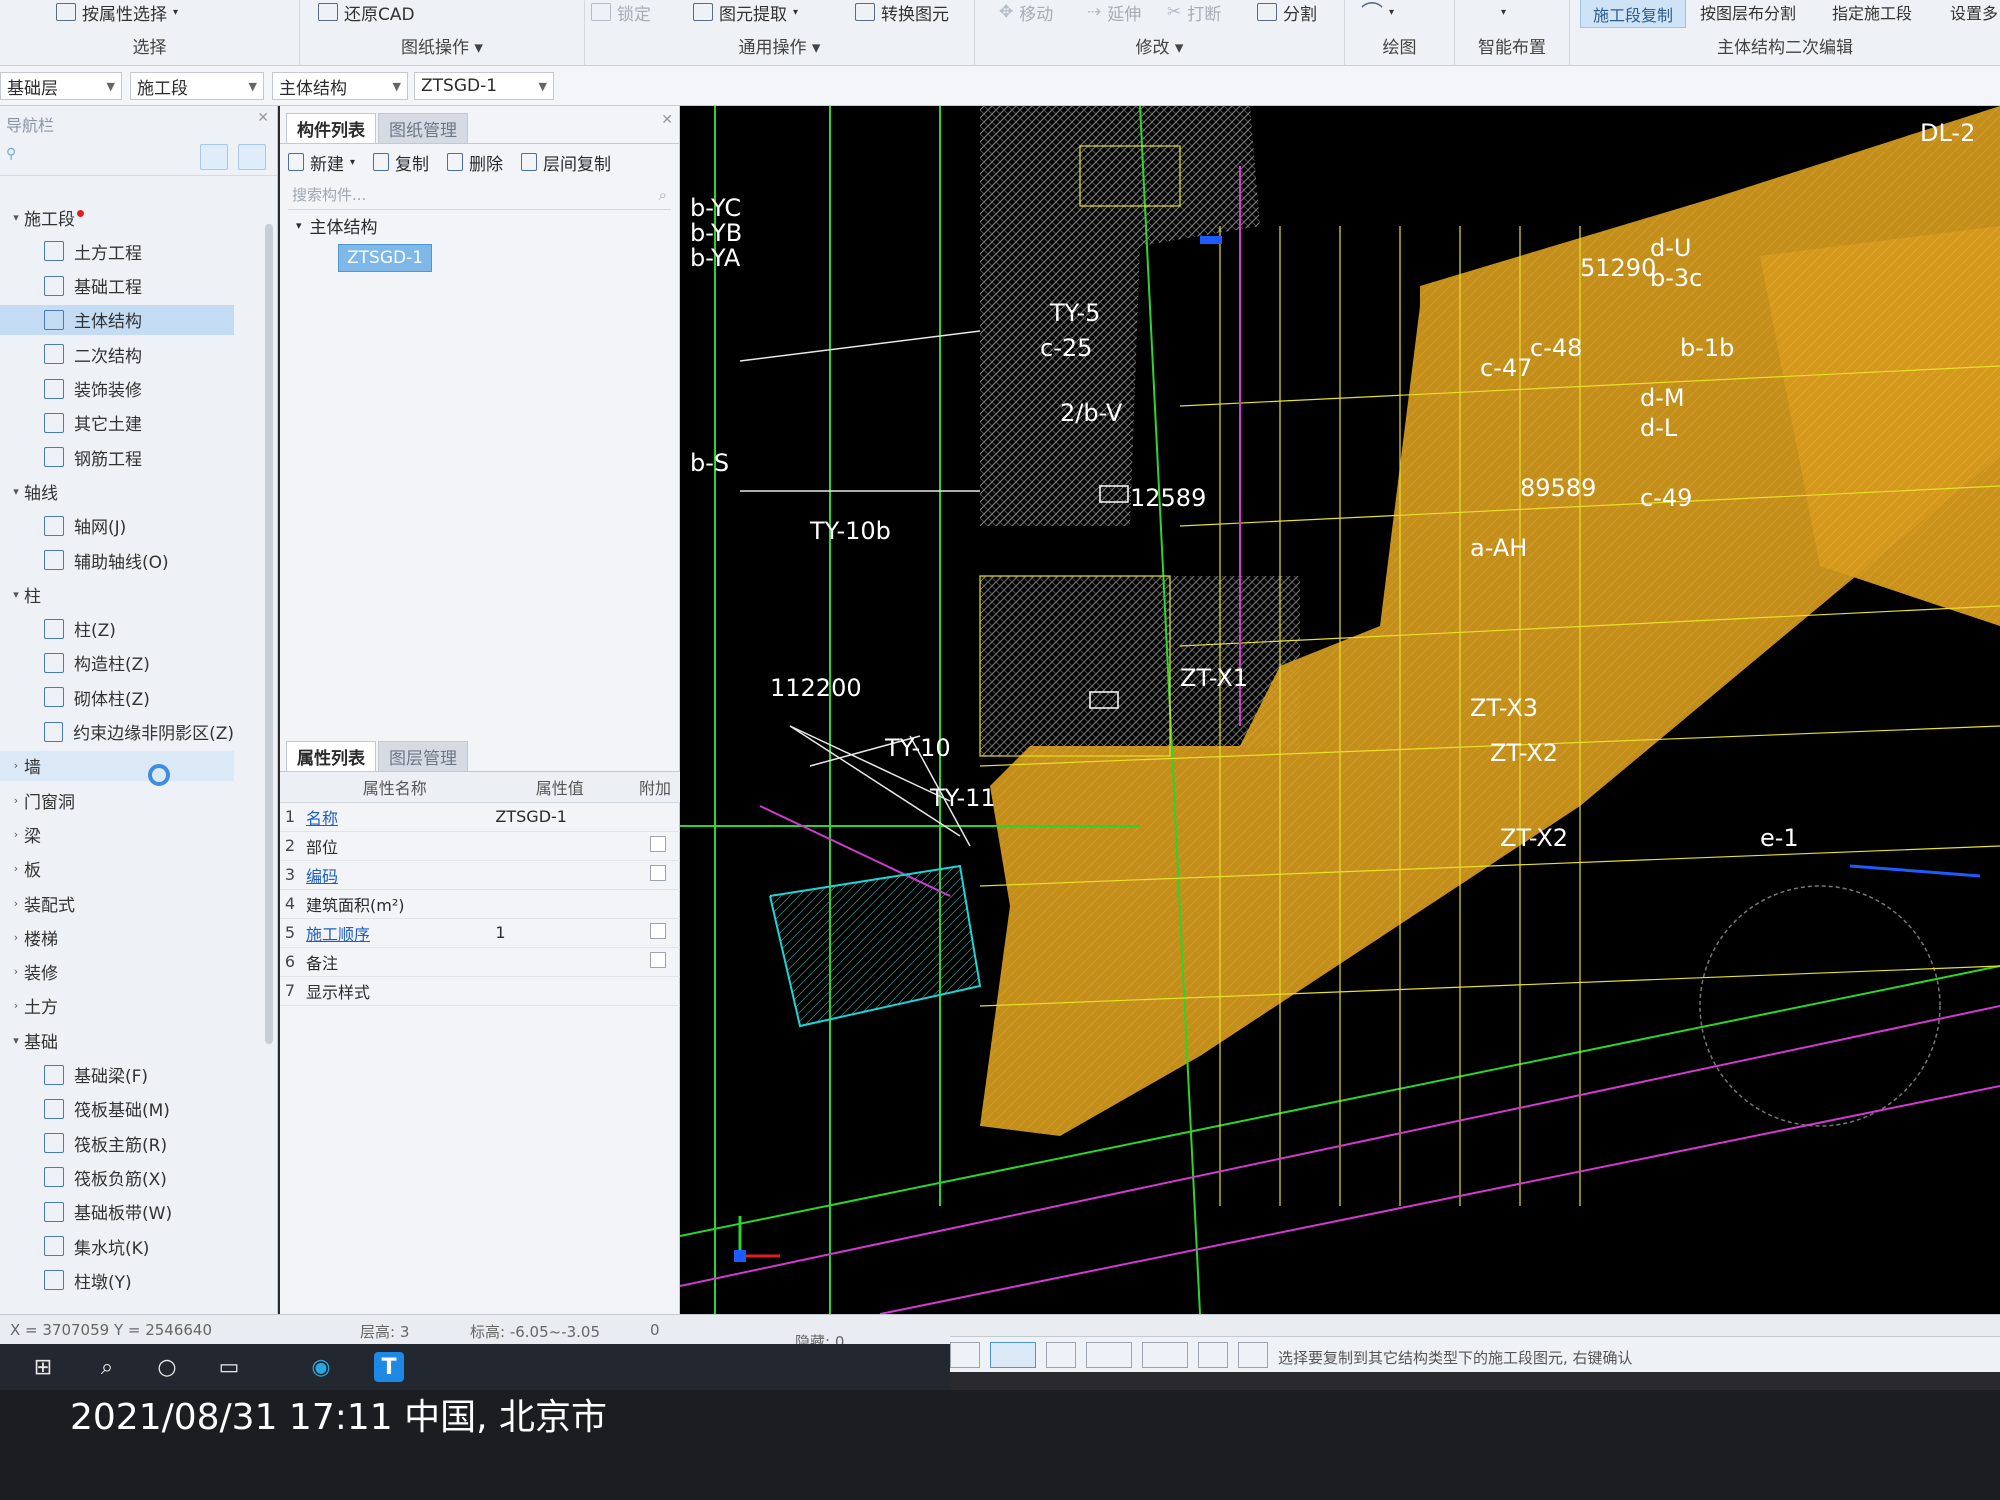  What do you see at coordinates (480, 904) in the screenshot?
I see `table-row: 4 建筑面积(m²)` at bounding box center [480, 904].